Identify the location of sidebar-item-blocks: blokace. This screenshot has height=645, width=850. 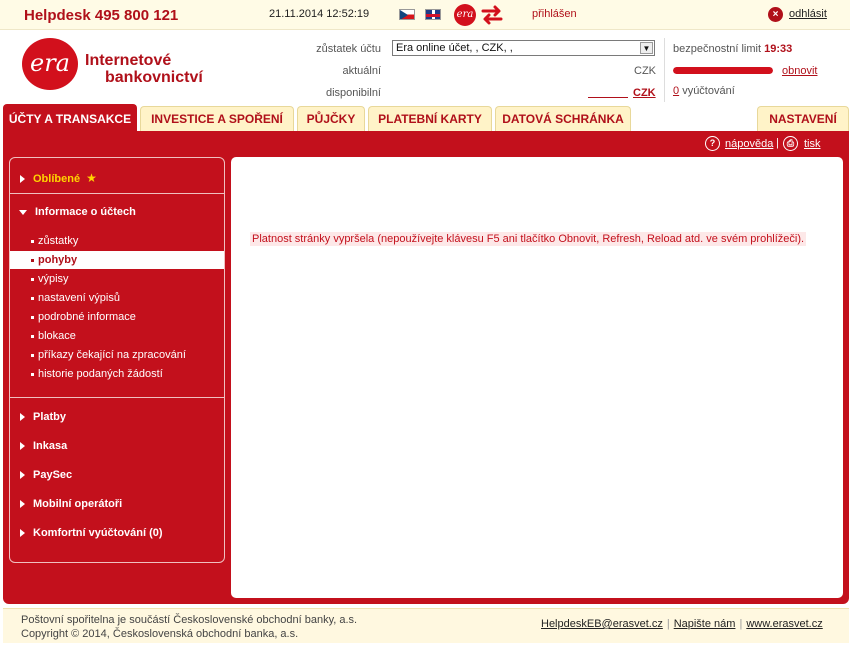
(117, 336).